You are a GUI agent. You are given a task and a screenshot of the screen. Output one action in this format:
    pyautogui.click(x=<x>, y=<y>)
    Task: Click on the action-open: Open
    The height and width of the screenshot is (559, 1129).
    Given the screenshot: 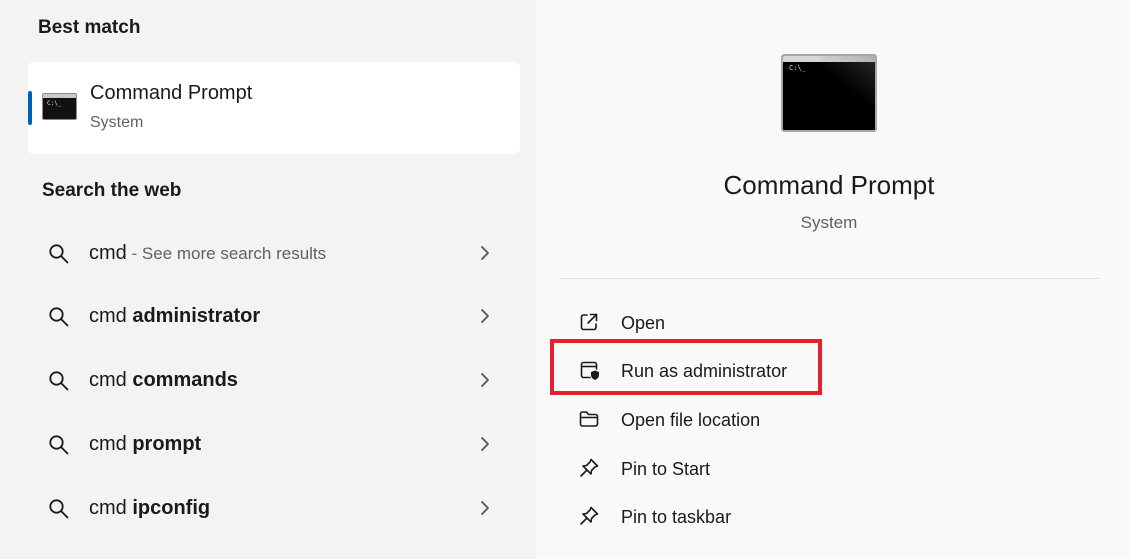 What is the action you would take?
    pyautogui.click(x=816, y=323)
    